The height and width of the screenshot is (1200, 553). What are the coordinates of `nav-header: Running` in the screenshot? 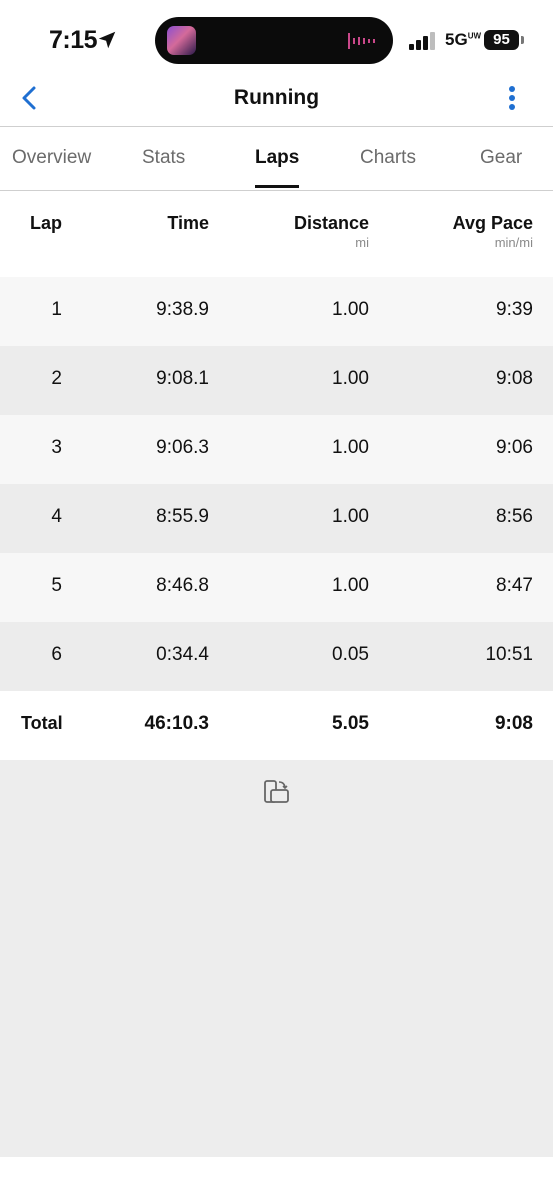 It's located at (276, 100).